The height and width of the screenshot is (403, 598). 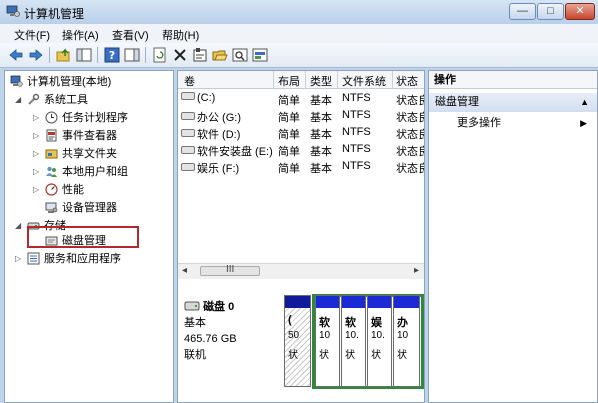 I want to click on volume-row: 软件 (D:) 简单 基本 NTFS 状态良, so click(x=301, y=133).